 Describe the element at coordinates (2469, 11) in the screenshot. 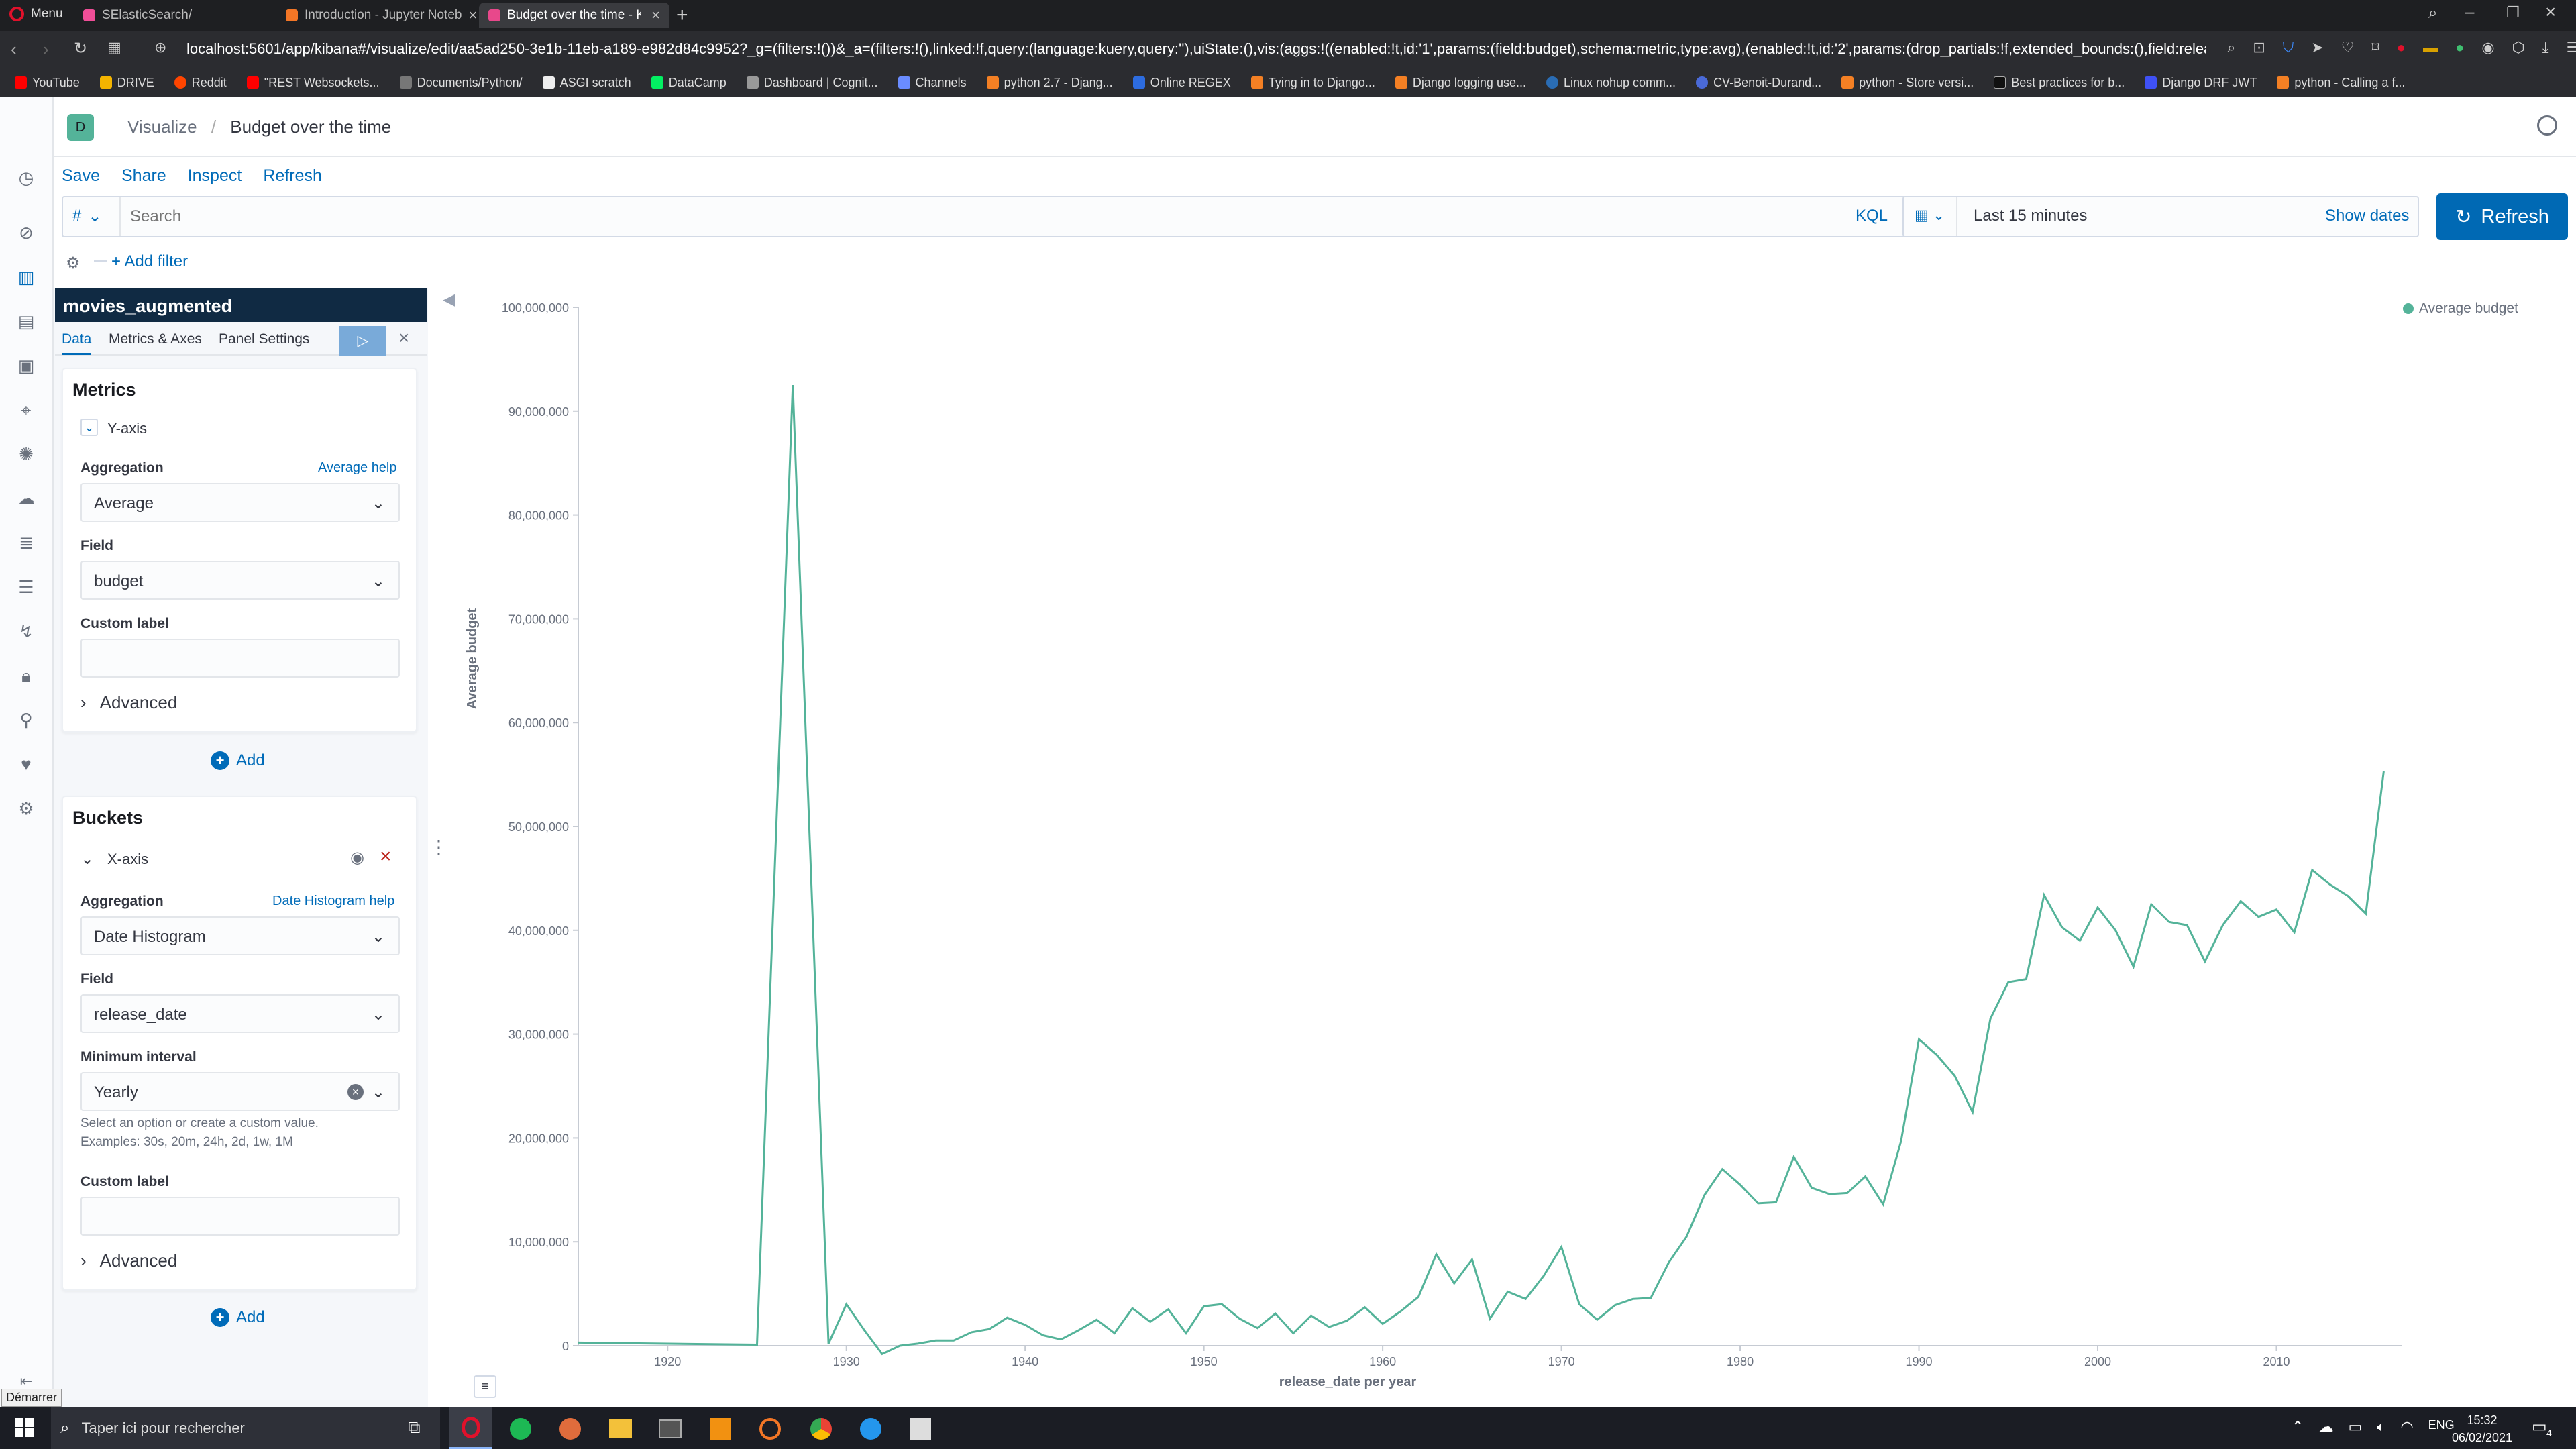

I see `minimize-window-icon: –` at that location.